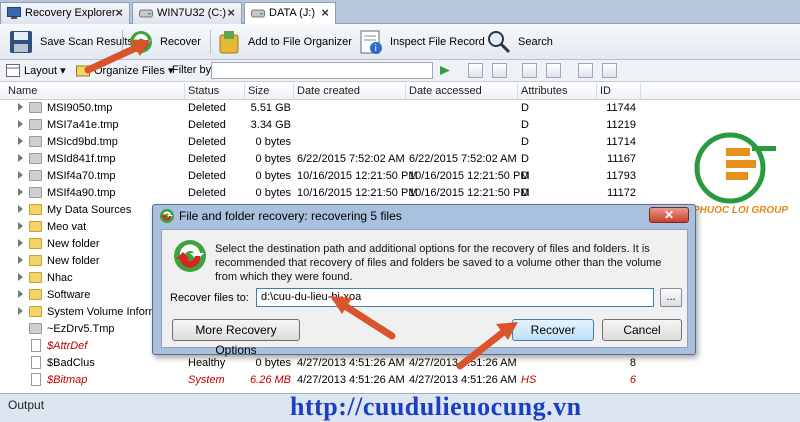  I want to click on layout-dropdown: Layout ▾, so click(45, 70).